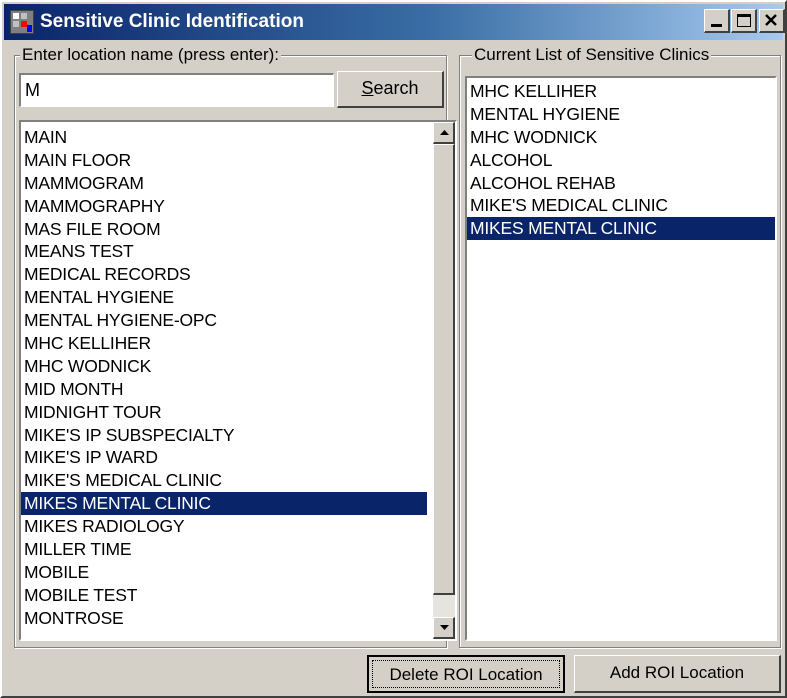  Describe the element at coordinates (224, 137) in the screenshot. I see `location-list-item: MAIN` at that location.